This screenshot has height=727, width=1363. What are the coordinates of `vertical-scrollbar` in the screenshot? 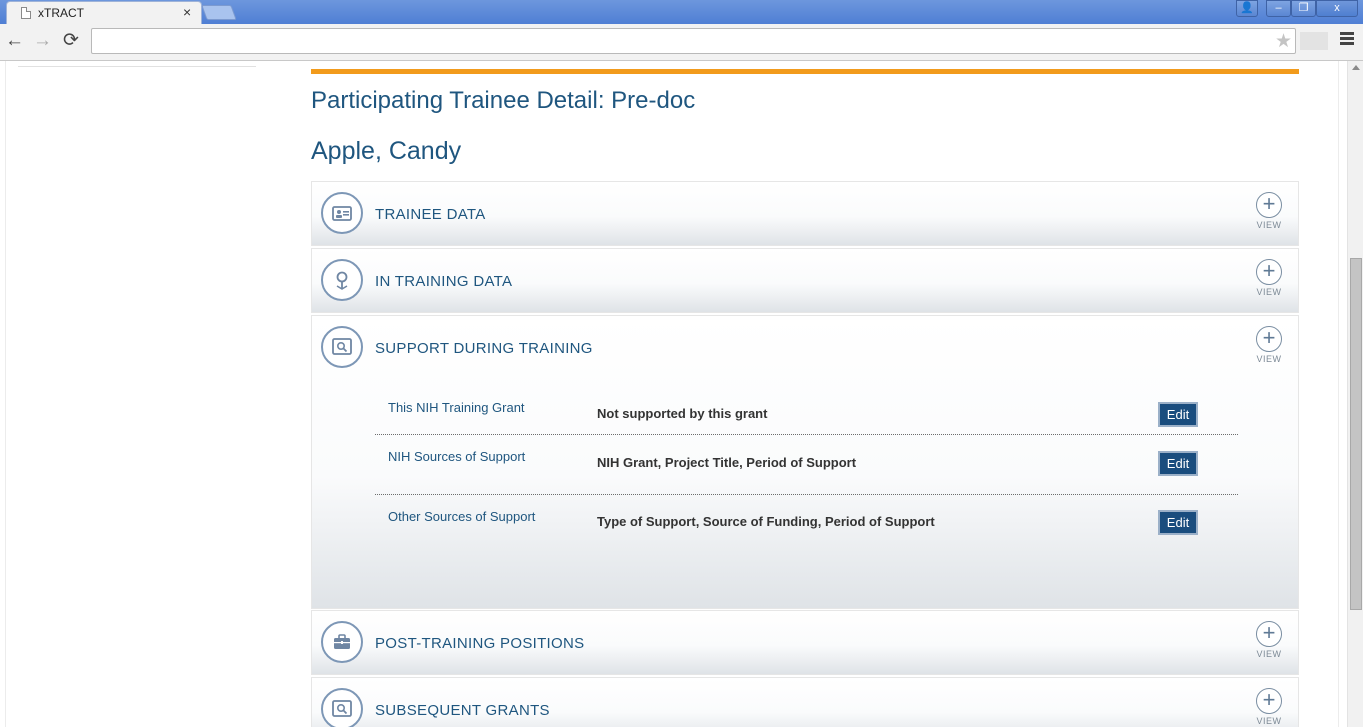 It's located at (1355, 394).